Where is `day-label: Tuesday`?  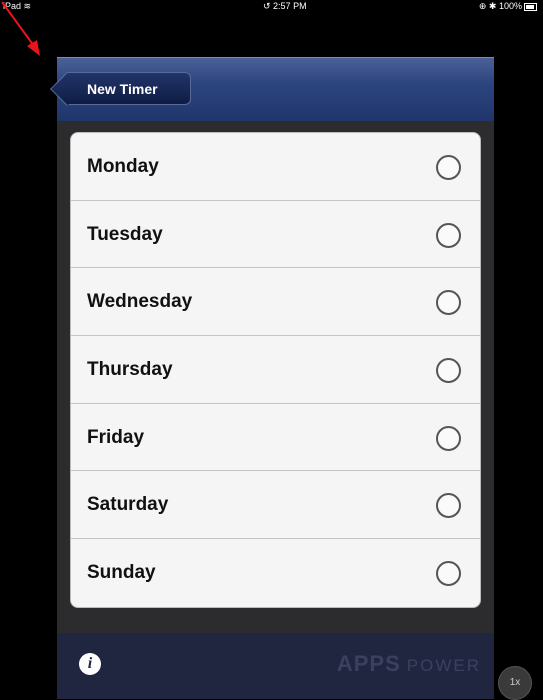 day-label: Tuesday is located at coordinates (125, 234).